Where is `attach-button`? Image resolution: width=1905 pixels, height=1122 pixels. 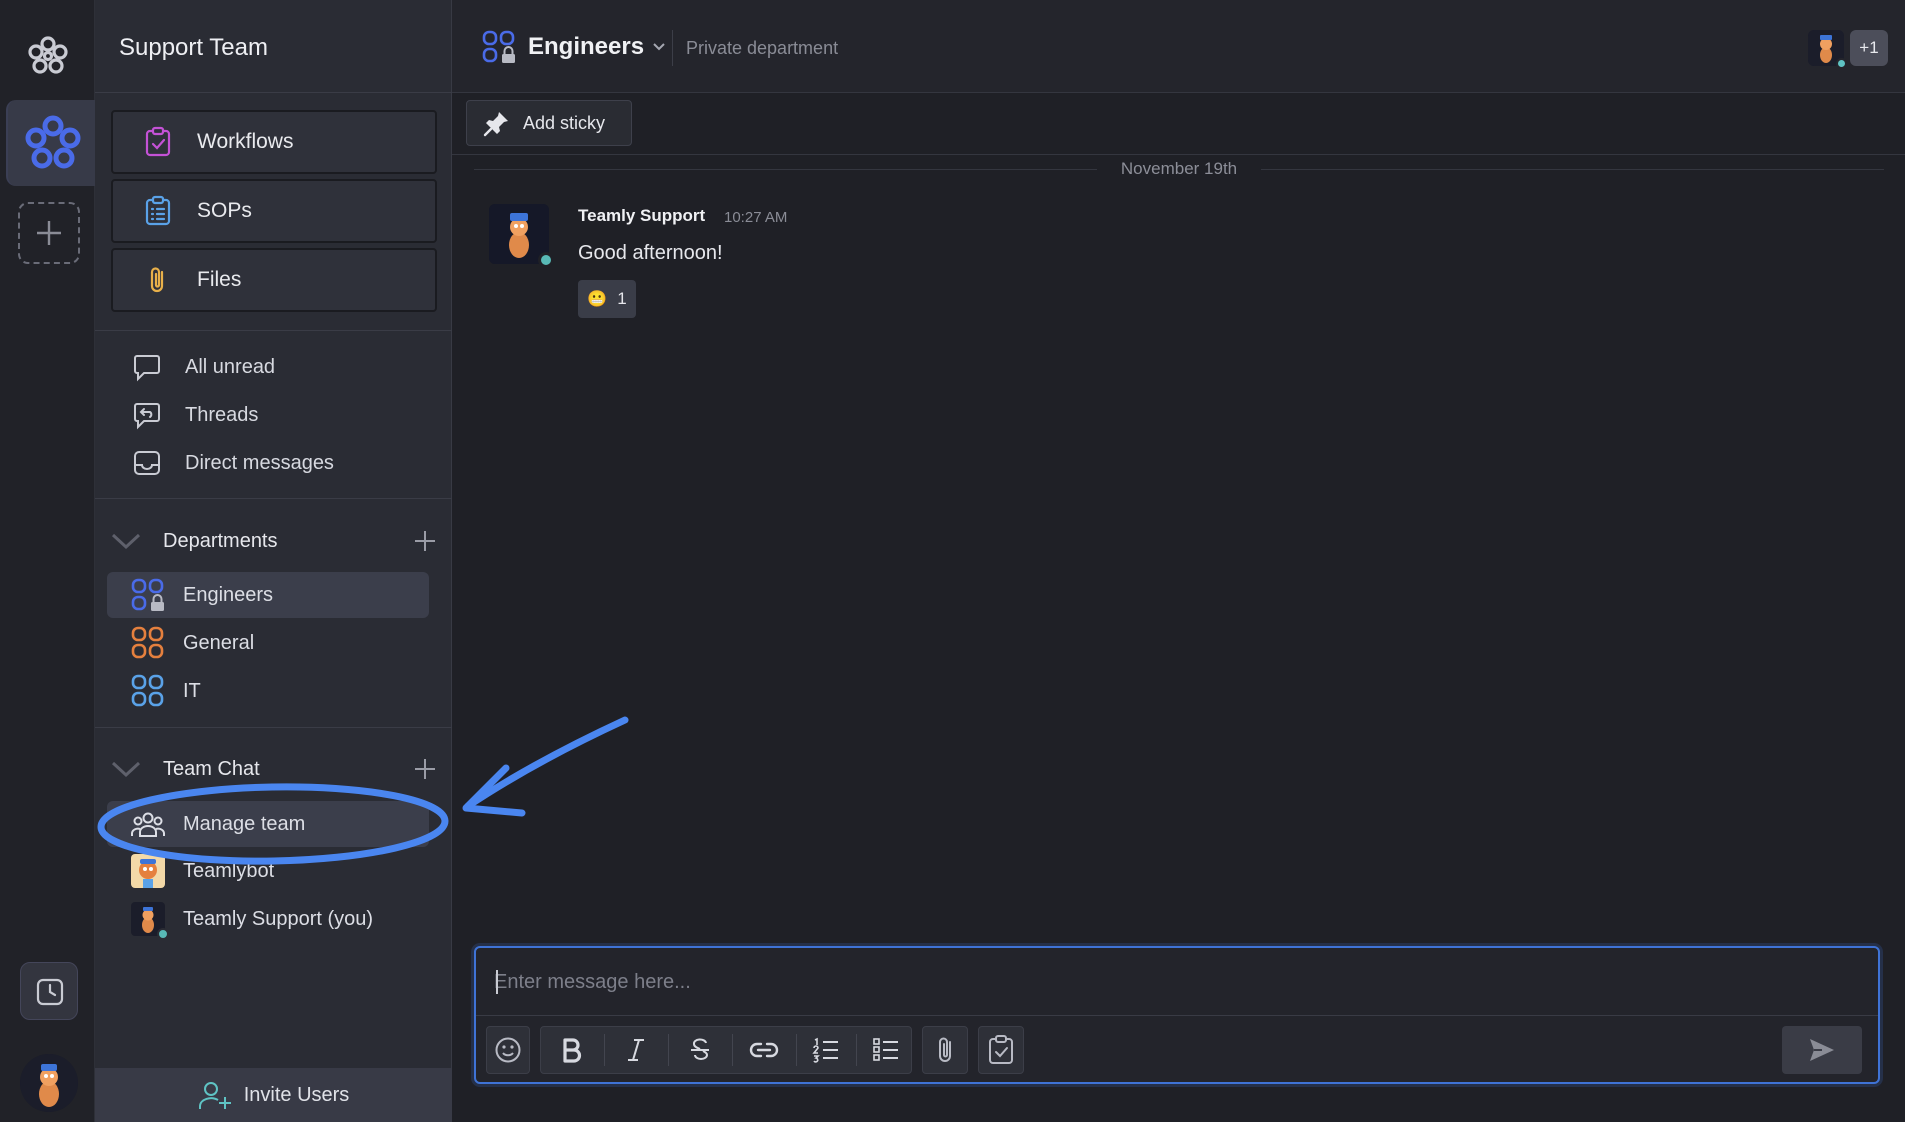
attach-button is located at coordinates (945, 1050).